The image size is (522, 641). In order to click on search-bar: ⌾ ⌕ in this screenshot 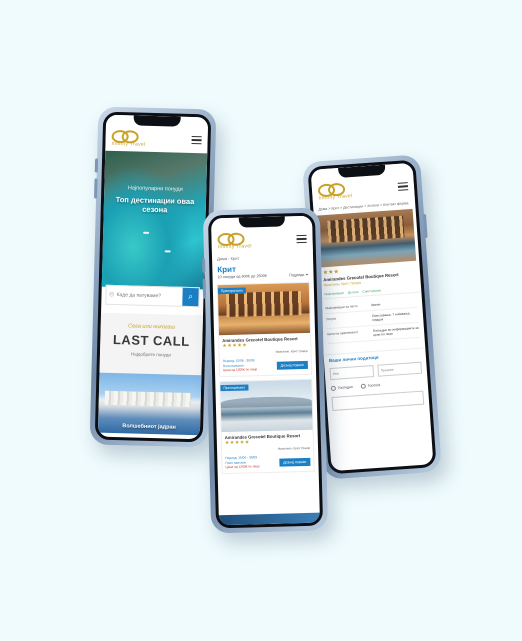, I will do `click(152, 296)`.